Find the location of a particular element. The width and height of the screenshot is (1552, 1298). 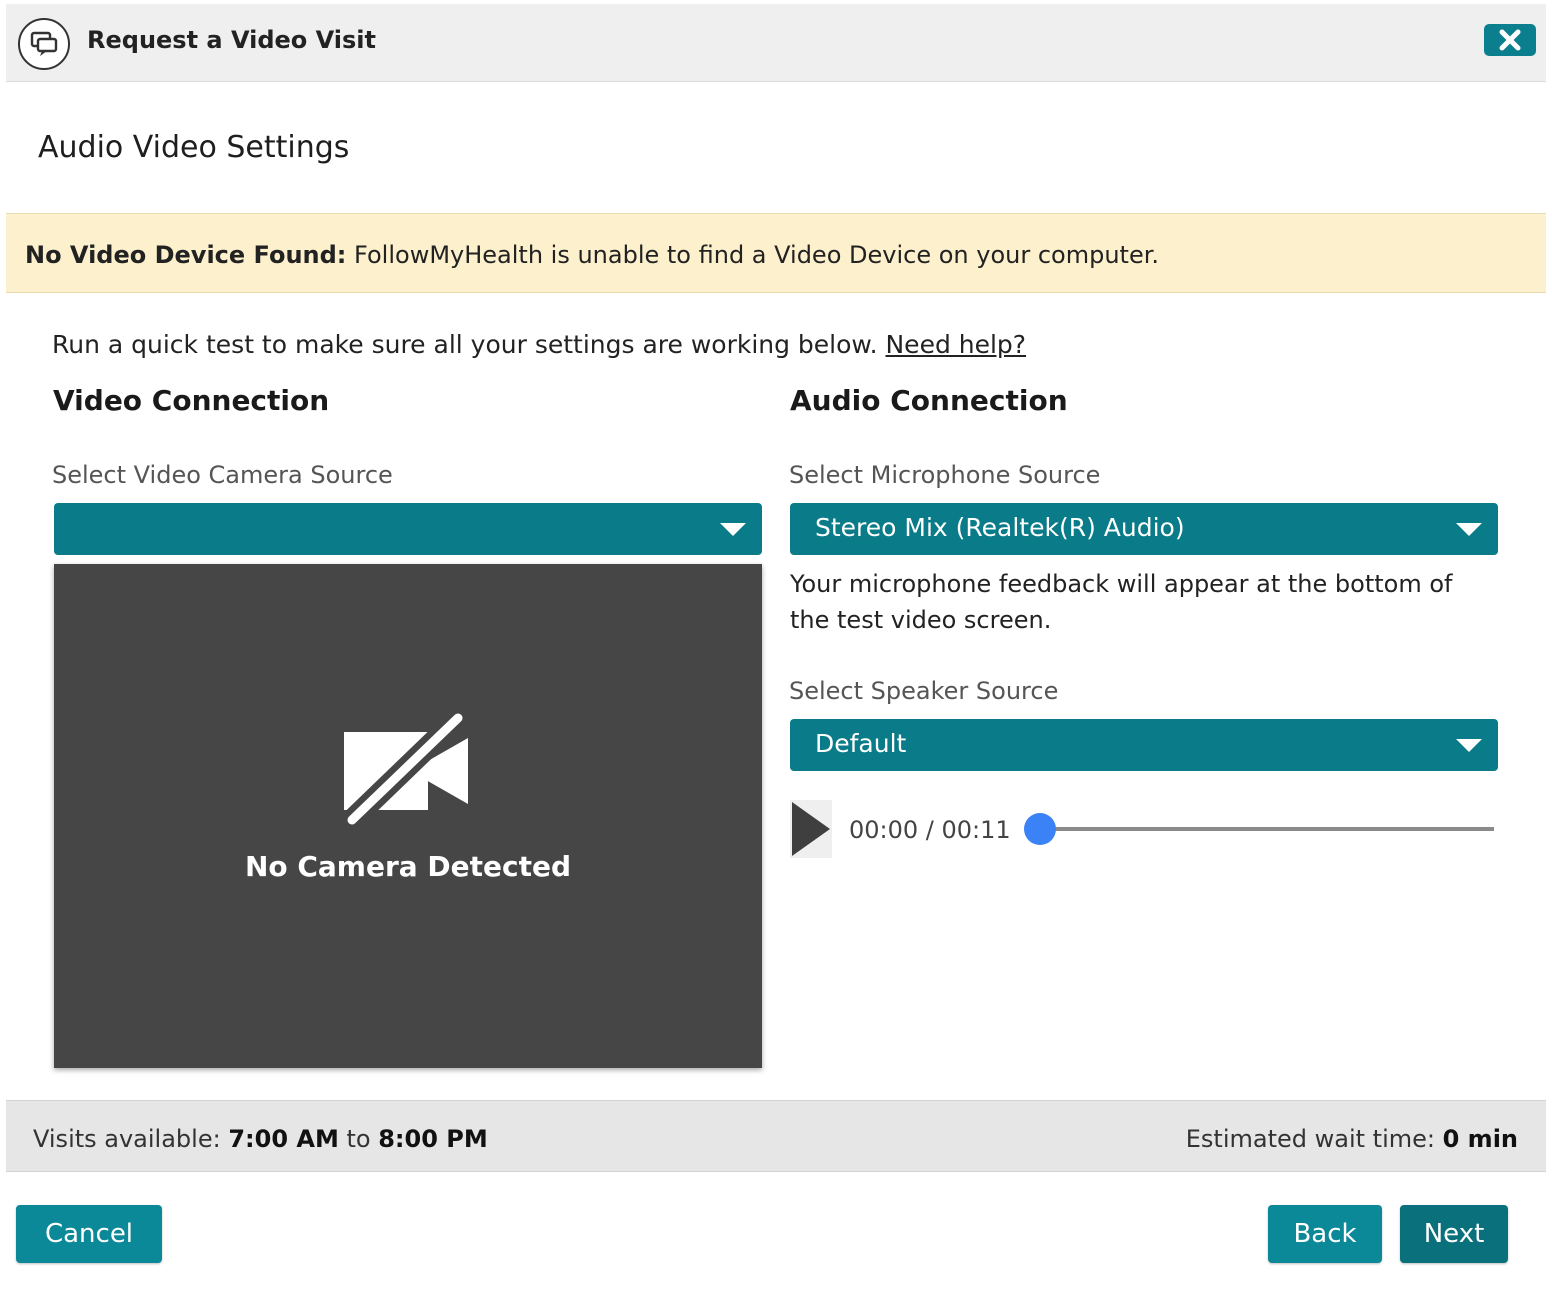

estimated-wait: Estimated wait time: 0 min is located at coordinates (1352, 1139).